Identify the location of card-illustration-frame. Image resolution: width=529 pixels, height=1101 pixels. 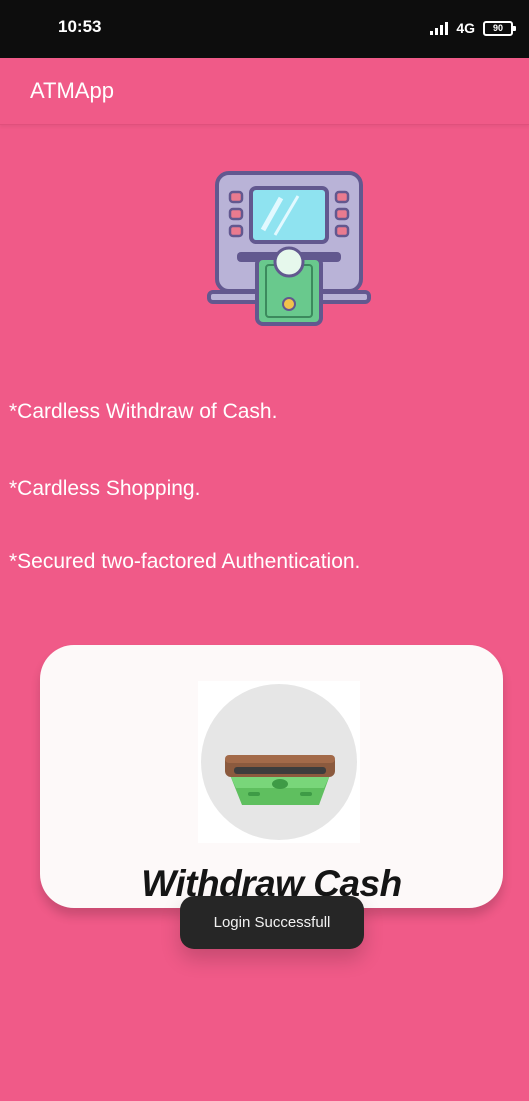
(279, 762).